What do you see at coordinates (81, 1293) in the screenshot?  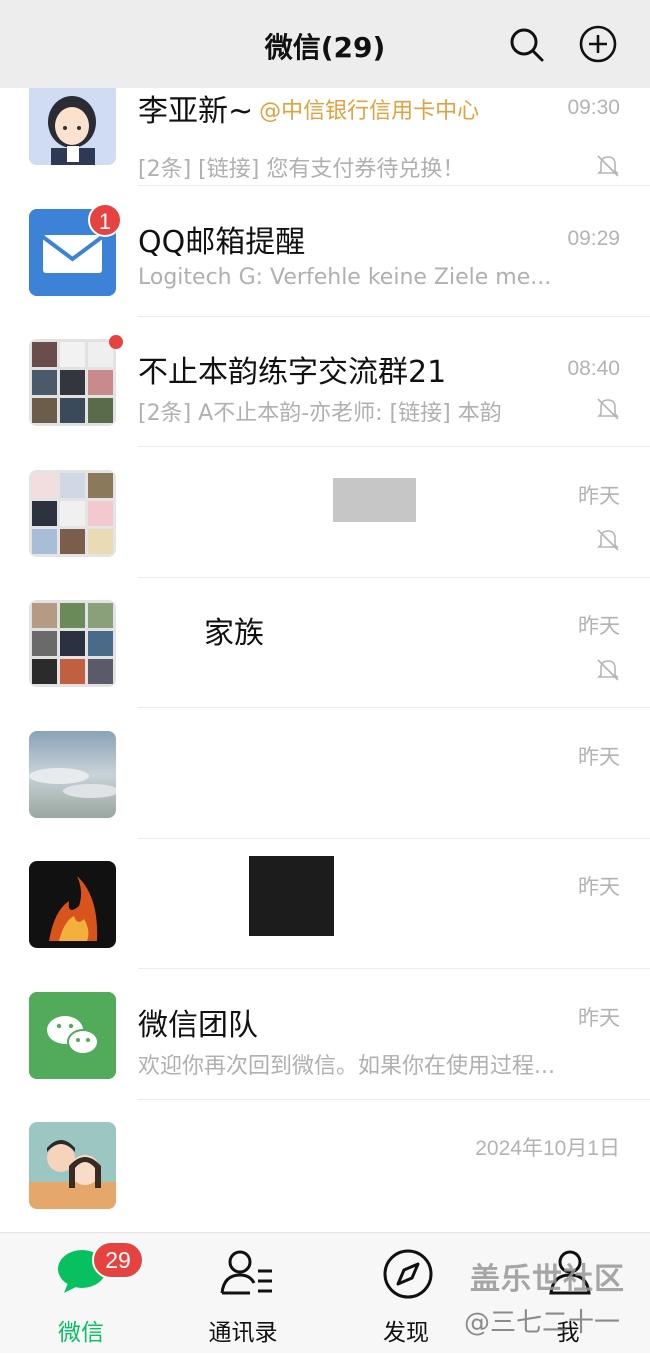 I see `tab-chats: 29 微信` at bounding box center [81, 1293].